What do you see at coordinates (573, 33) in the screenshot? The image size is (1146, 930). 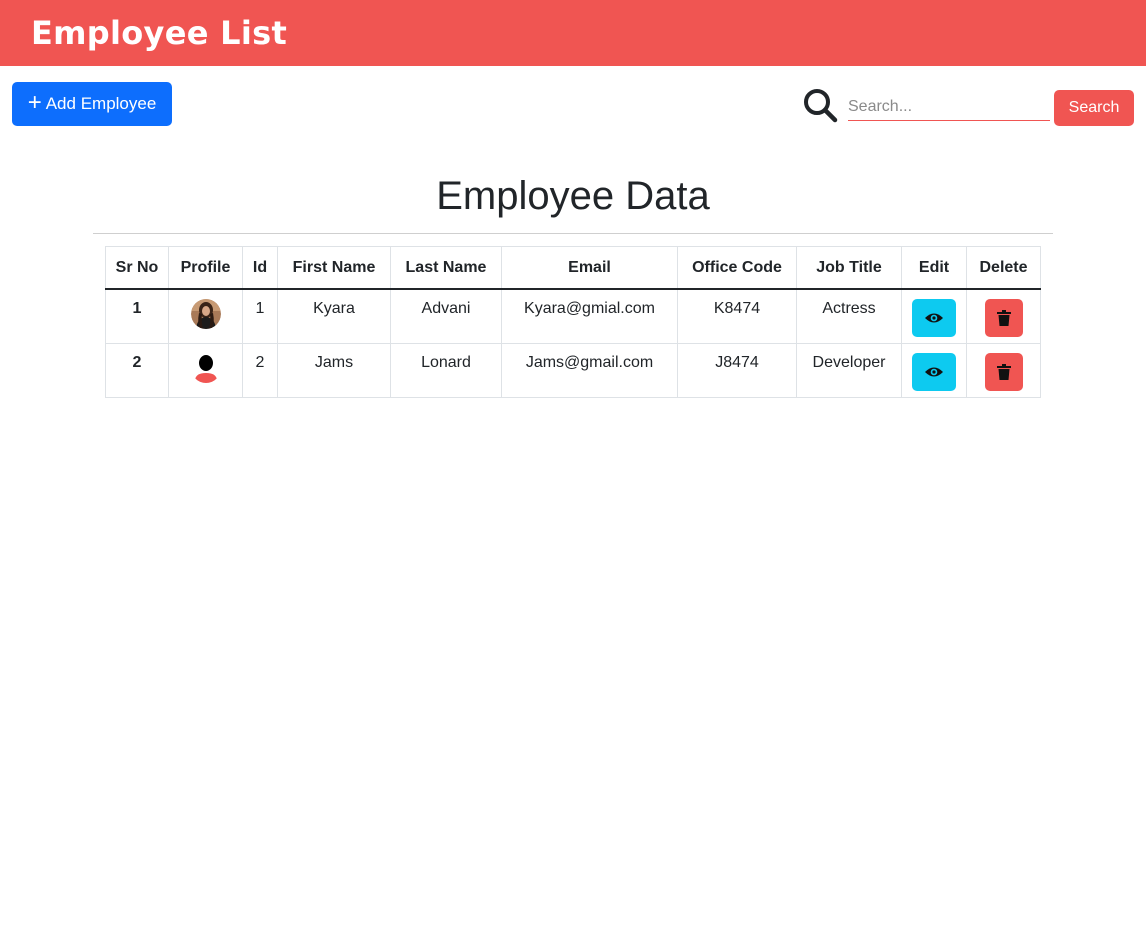 I see `app-header: Employee List` at bounding box center [573, 33].